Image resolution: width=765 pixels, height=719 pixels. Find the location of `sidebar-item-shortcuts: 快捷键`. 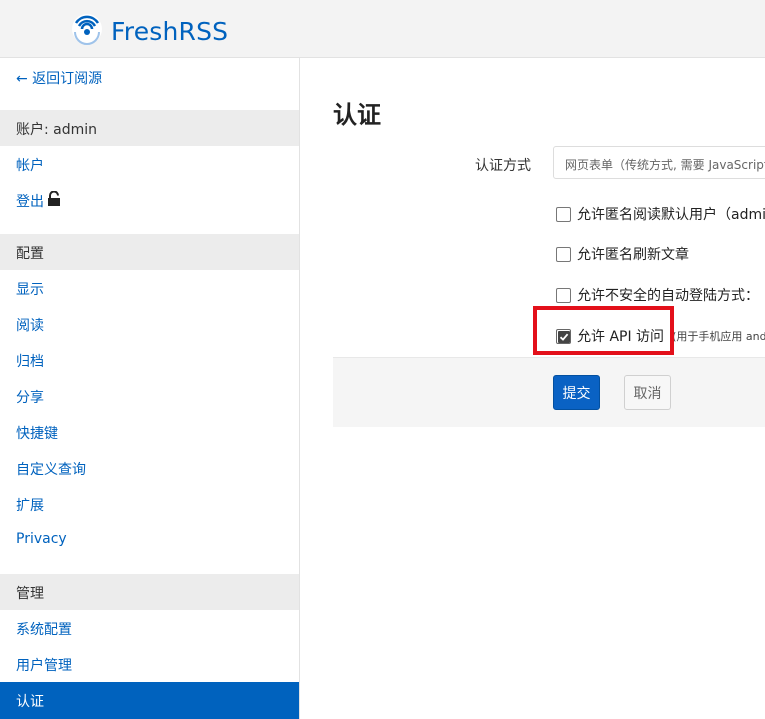

sidebar-item-shortcuts: 快捷键 is located at coordinates (37, 433).